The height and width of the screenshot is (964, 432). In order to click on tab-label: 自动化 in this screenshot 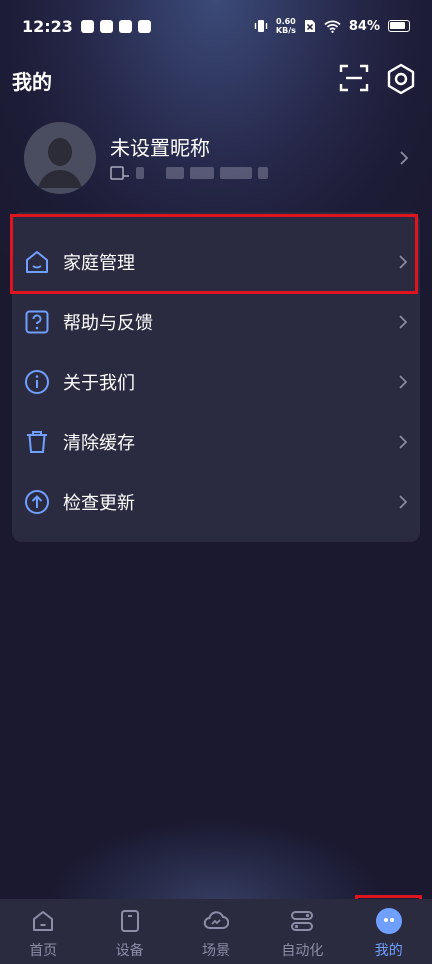, I will do `click(302, 951)`.